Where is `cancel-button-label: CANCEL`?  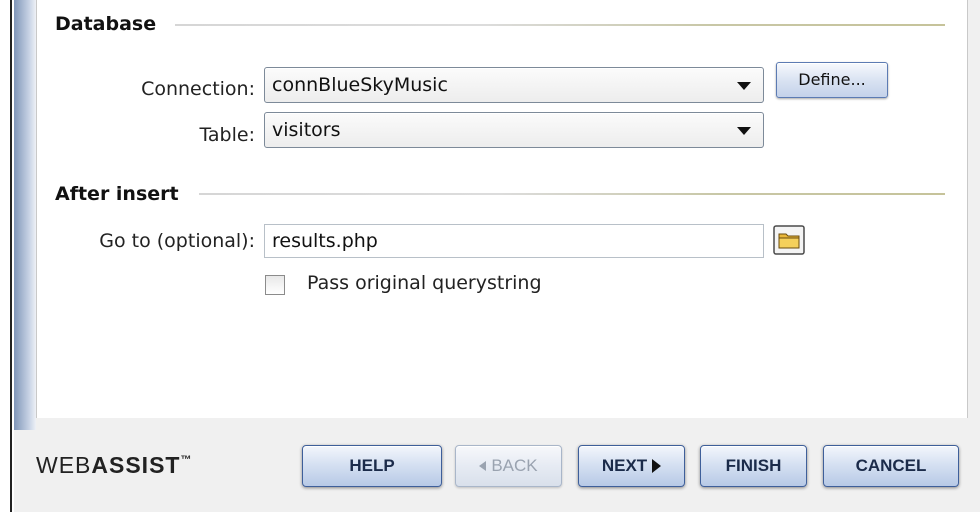 cancel-button-label: CANCEL is located at coordinates (891, 465).